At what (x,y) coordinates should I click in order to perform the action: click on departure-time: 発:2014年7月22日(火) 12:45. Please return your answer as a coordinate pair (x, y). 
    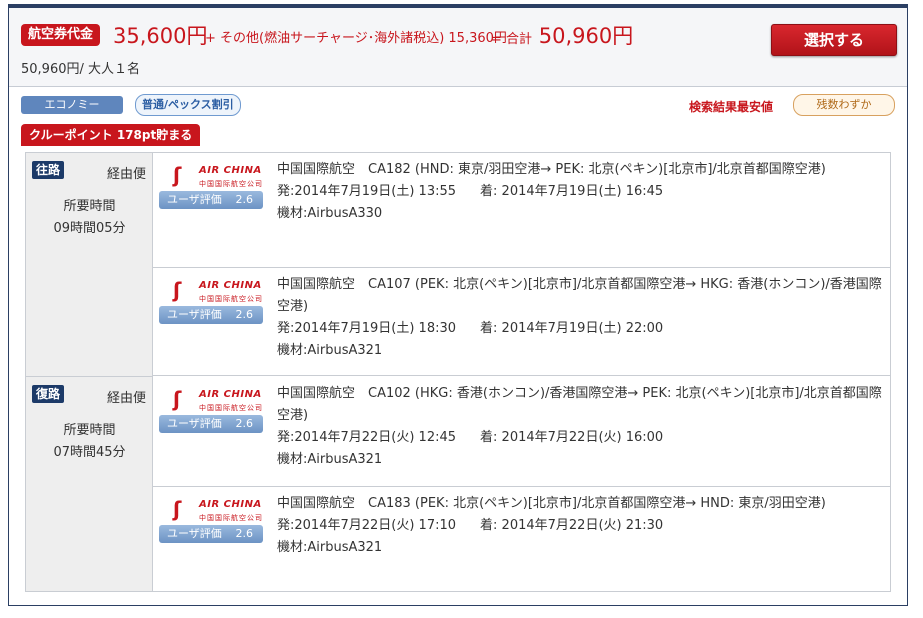
    Looking at the image, I should click on (367, 437).